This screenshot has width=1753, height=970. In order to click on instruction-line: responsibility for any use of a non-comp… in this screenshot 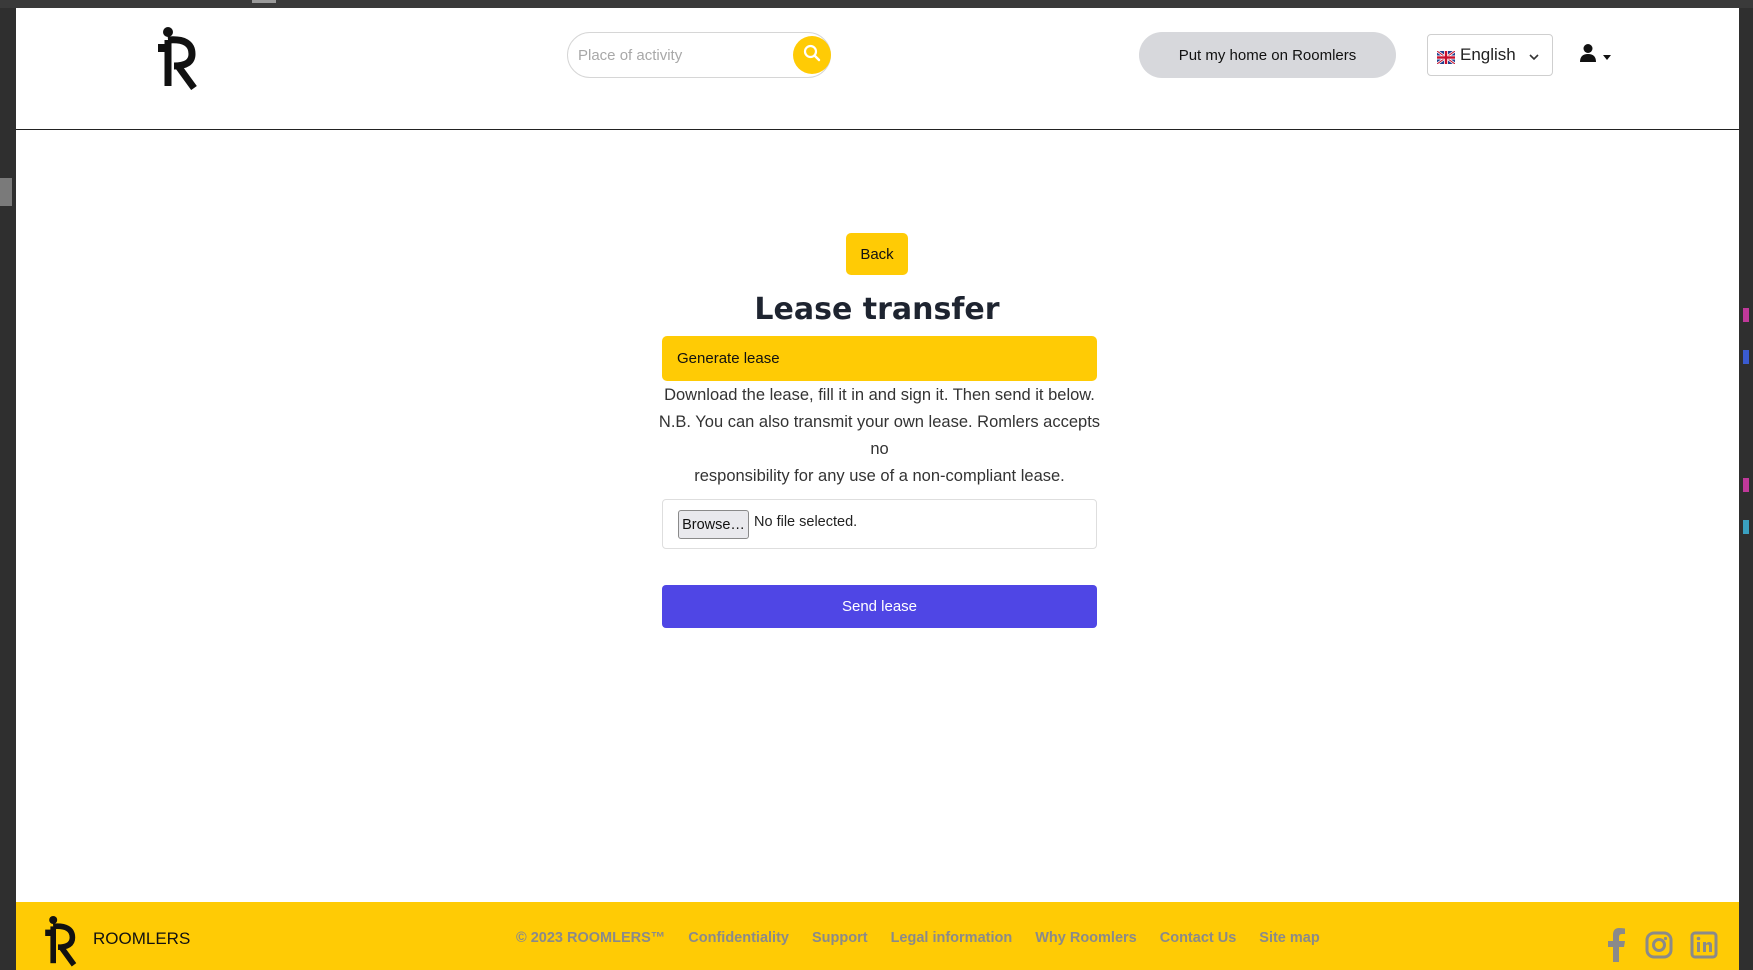, I will do `click(879, 476)`.